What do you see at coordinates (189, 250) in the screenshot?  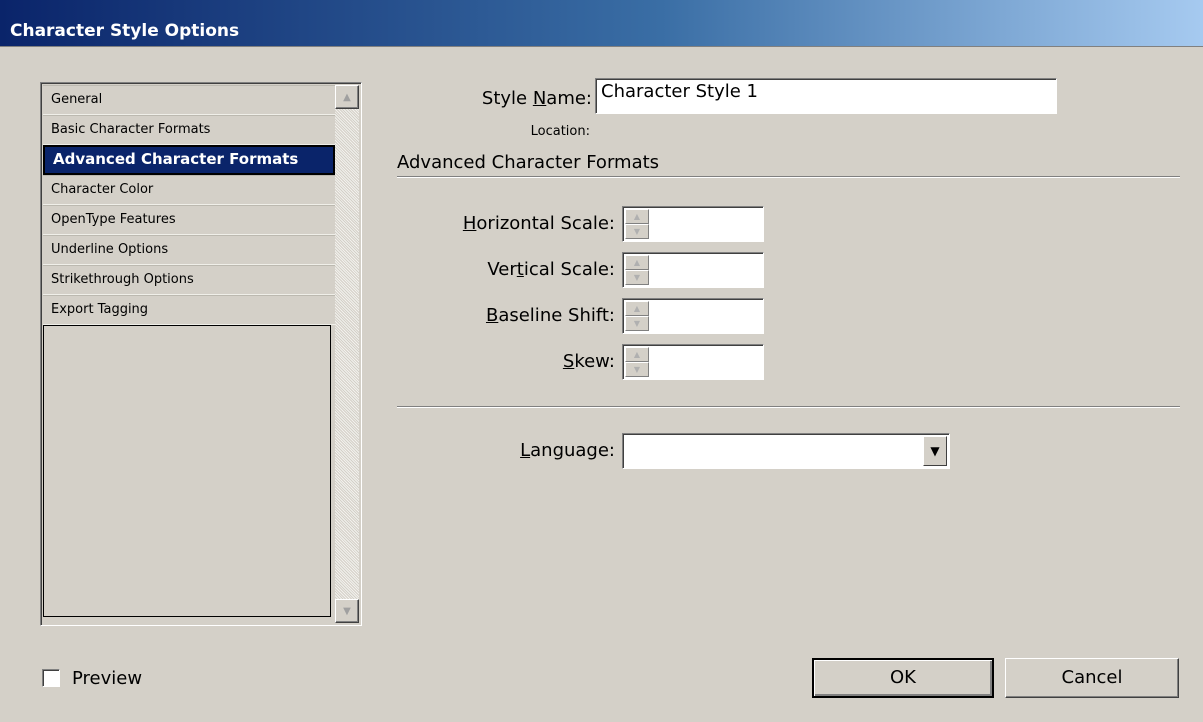 I see `category-item-underline-options: Underline Options` at bounding box center [189, 250].